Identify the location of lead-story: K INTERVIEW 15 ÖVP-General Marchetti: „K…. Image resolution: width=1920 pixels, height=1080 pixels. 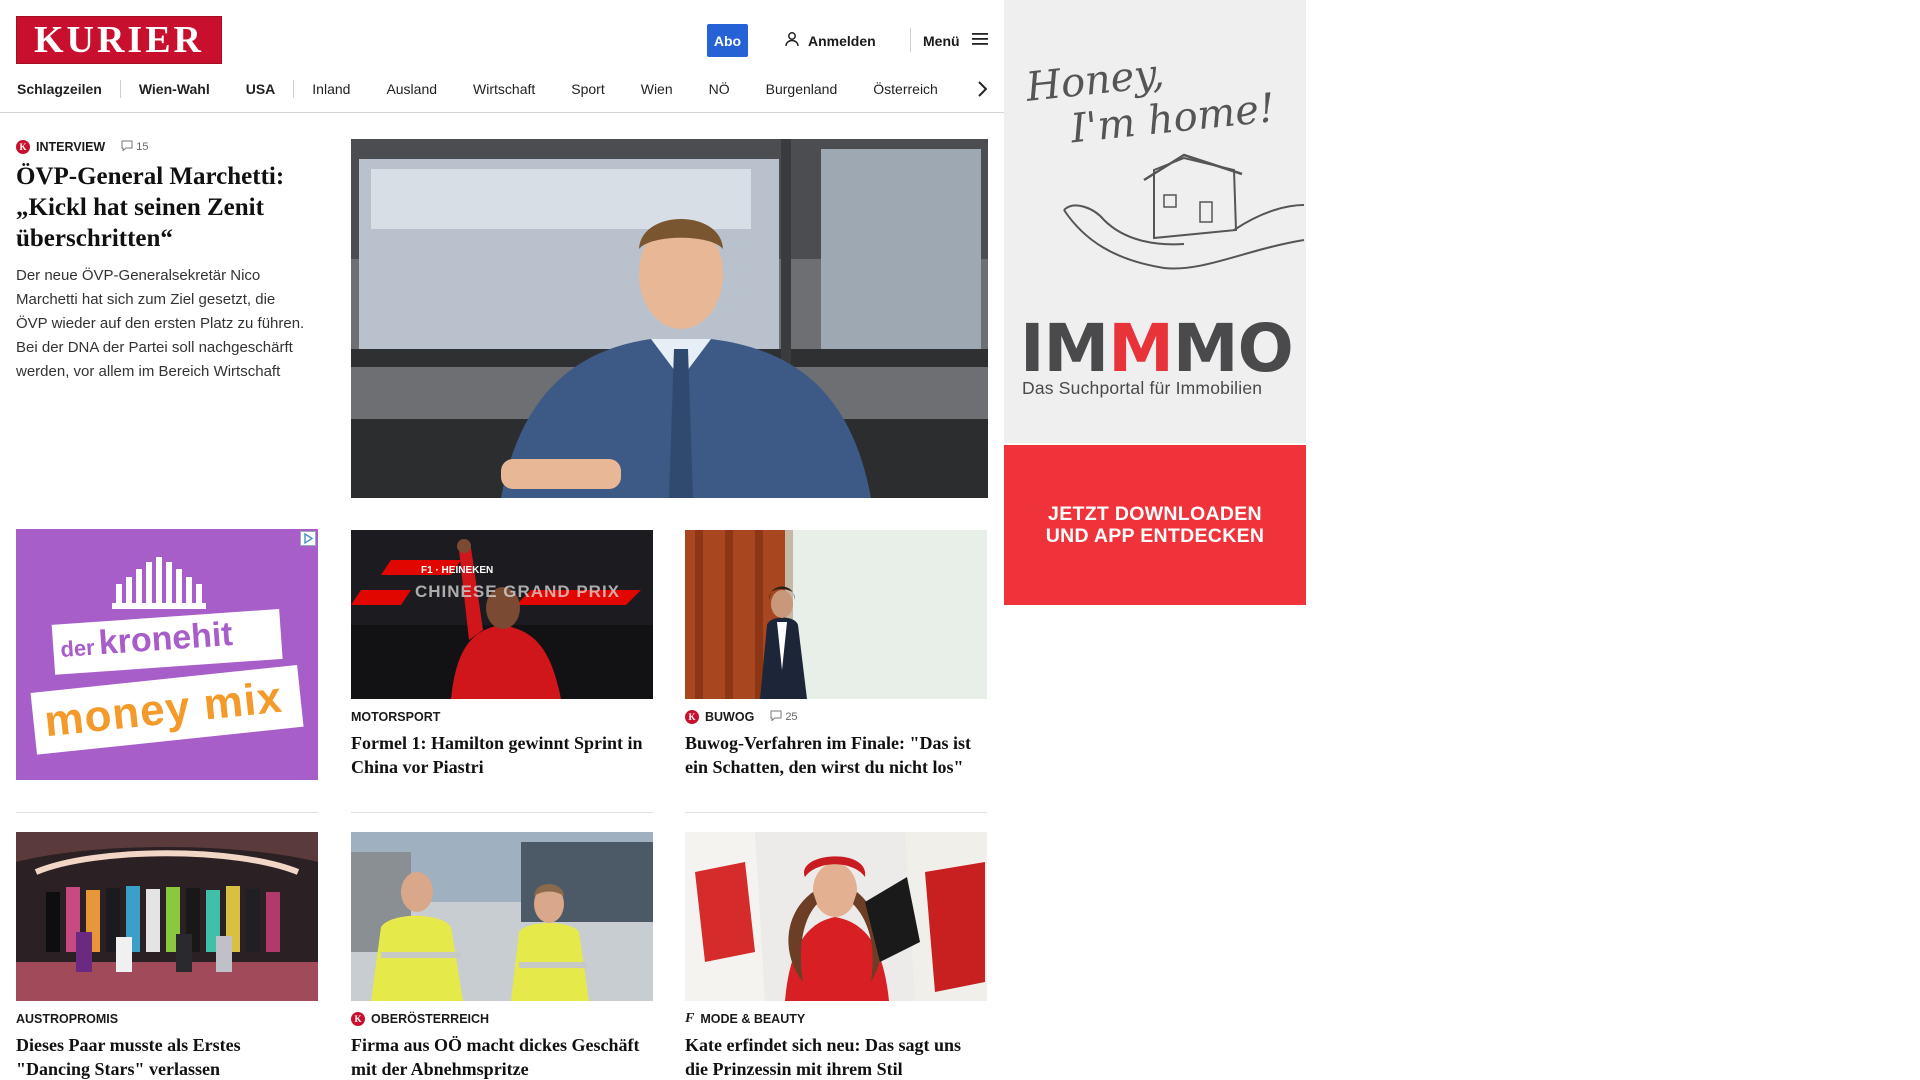
(161, 260).